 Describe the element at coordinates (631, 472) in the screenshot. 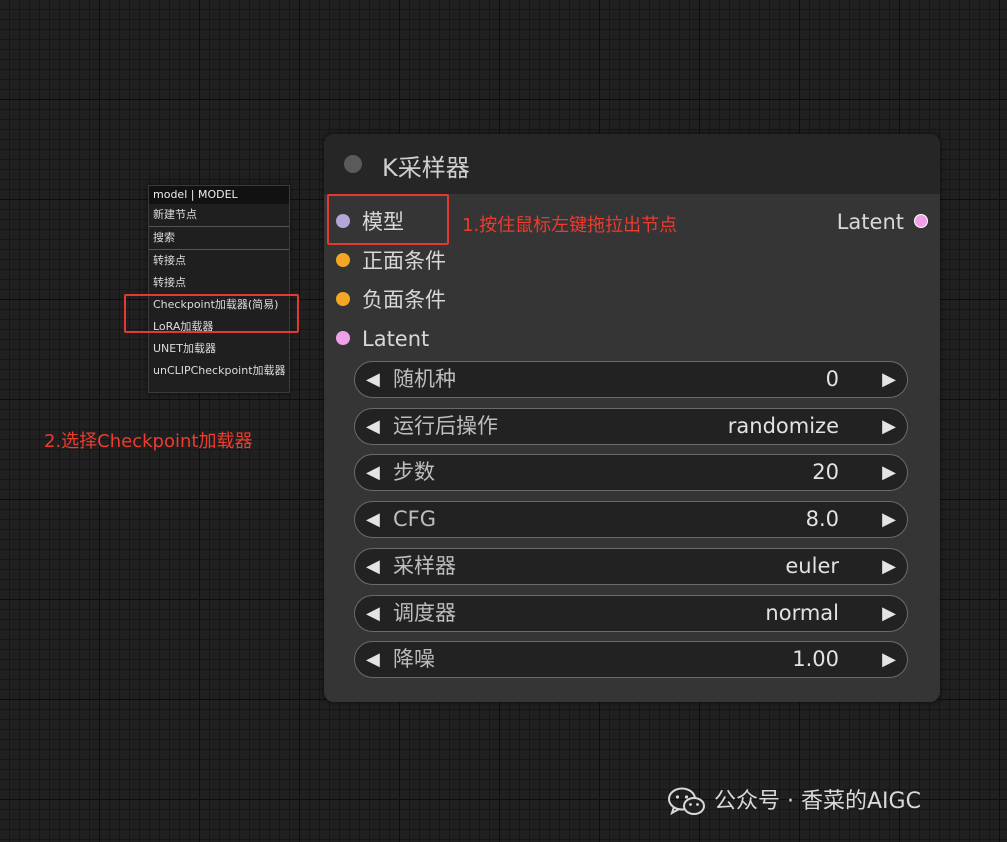

I see `widget-steps: ◀ 步数 20 ▶` at that location.